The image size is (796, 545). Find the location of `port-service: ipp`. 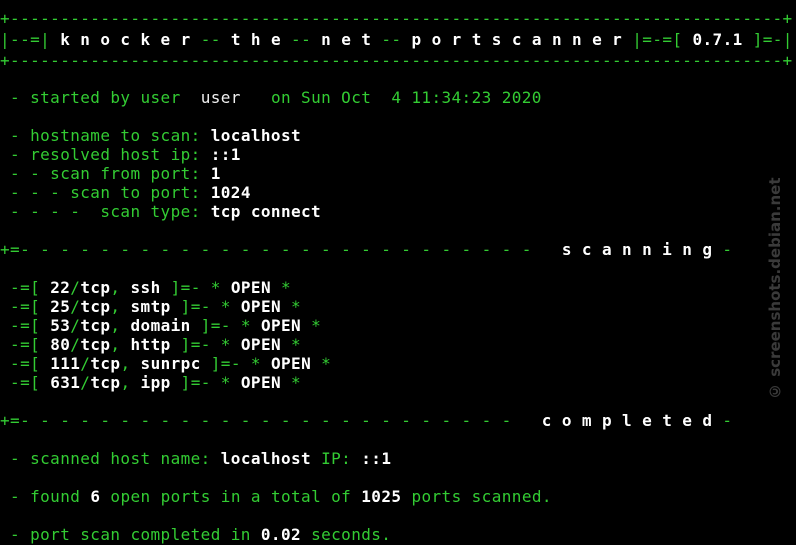

port-service: ipp is located at coordinates (155, 382).